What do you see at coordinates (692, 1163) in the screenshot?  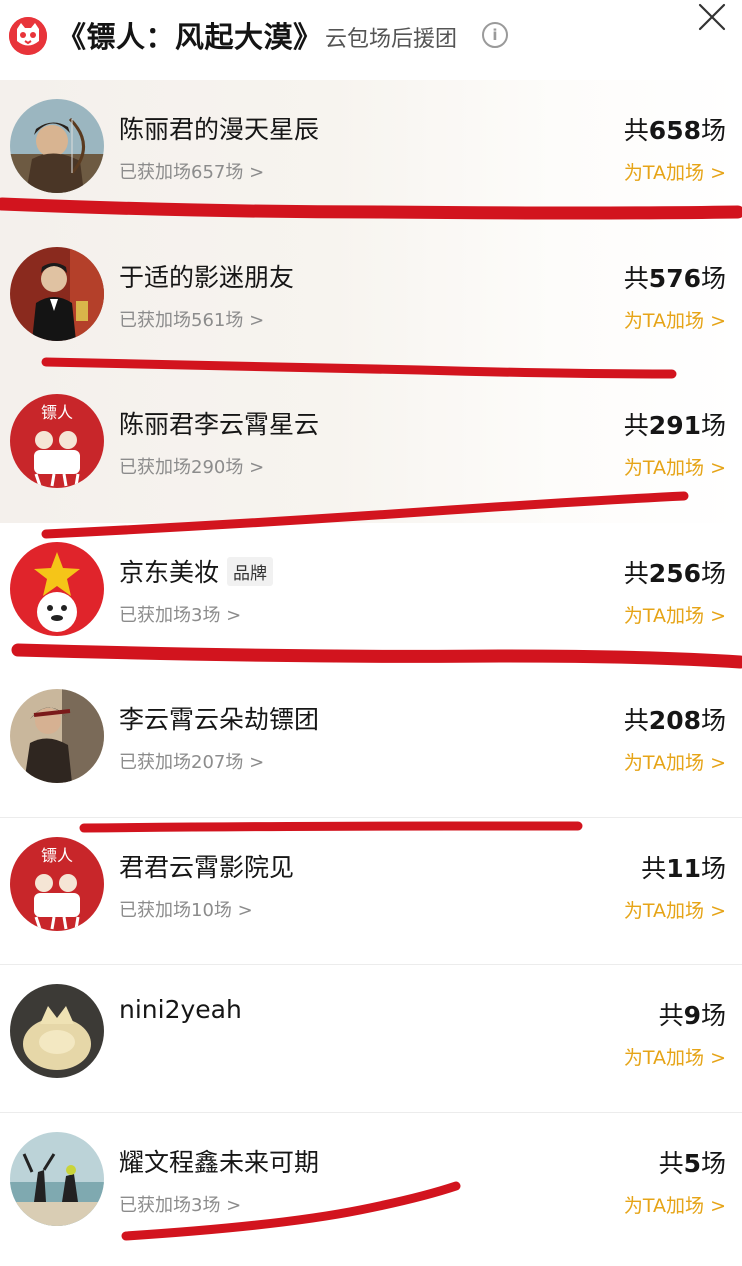 I see `total-count: 共5场` at bounding box center [692, 1163].